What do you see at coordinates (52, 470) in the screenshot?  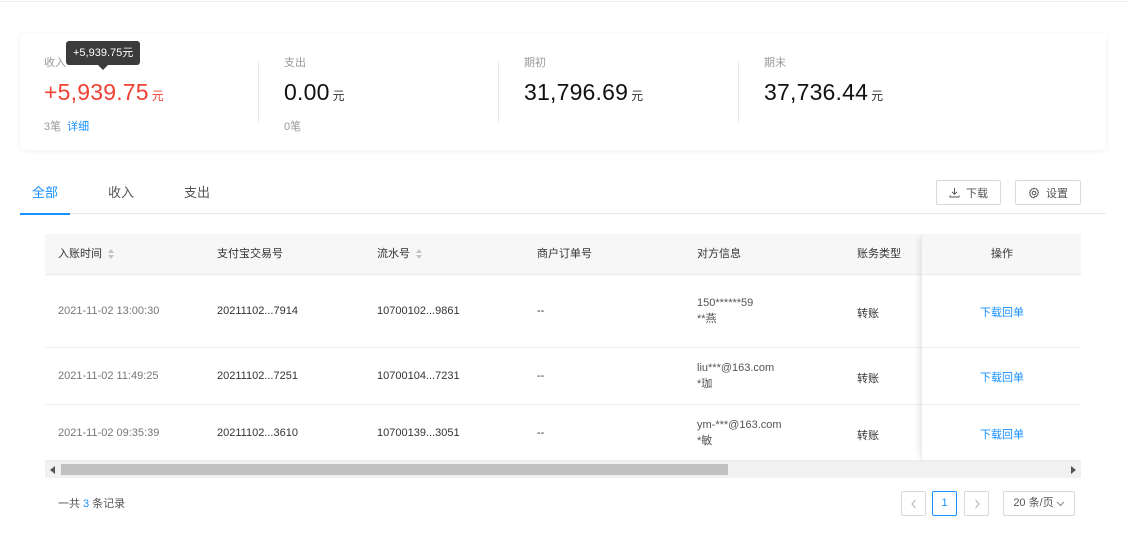 I see `scroll-left-icon` at bounding box center [52, 470].